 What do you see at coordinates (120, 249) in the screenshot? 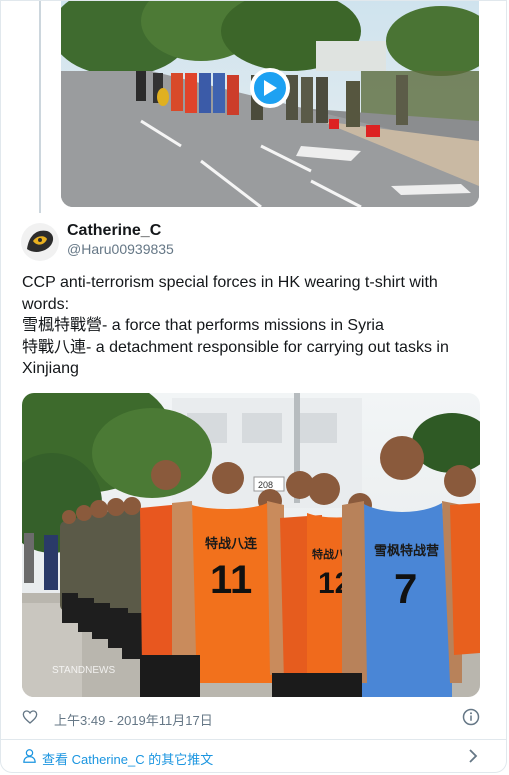
I see `author-handle: @Haru00939835` at bounding box center [120, 249].